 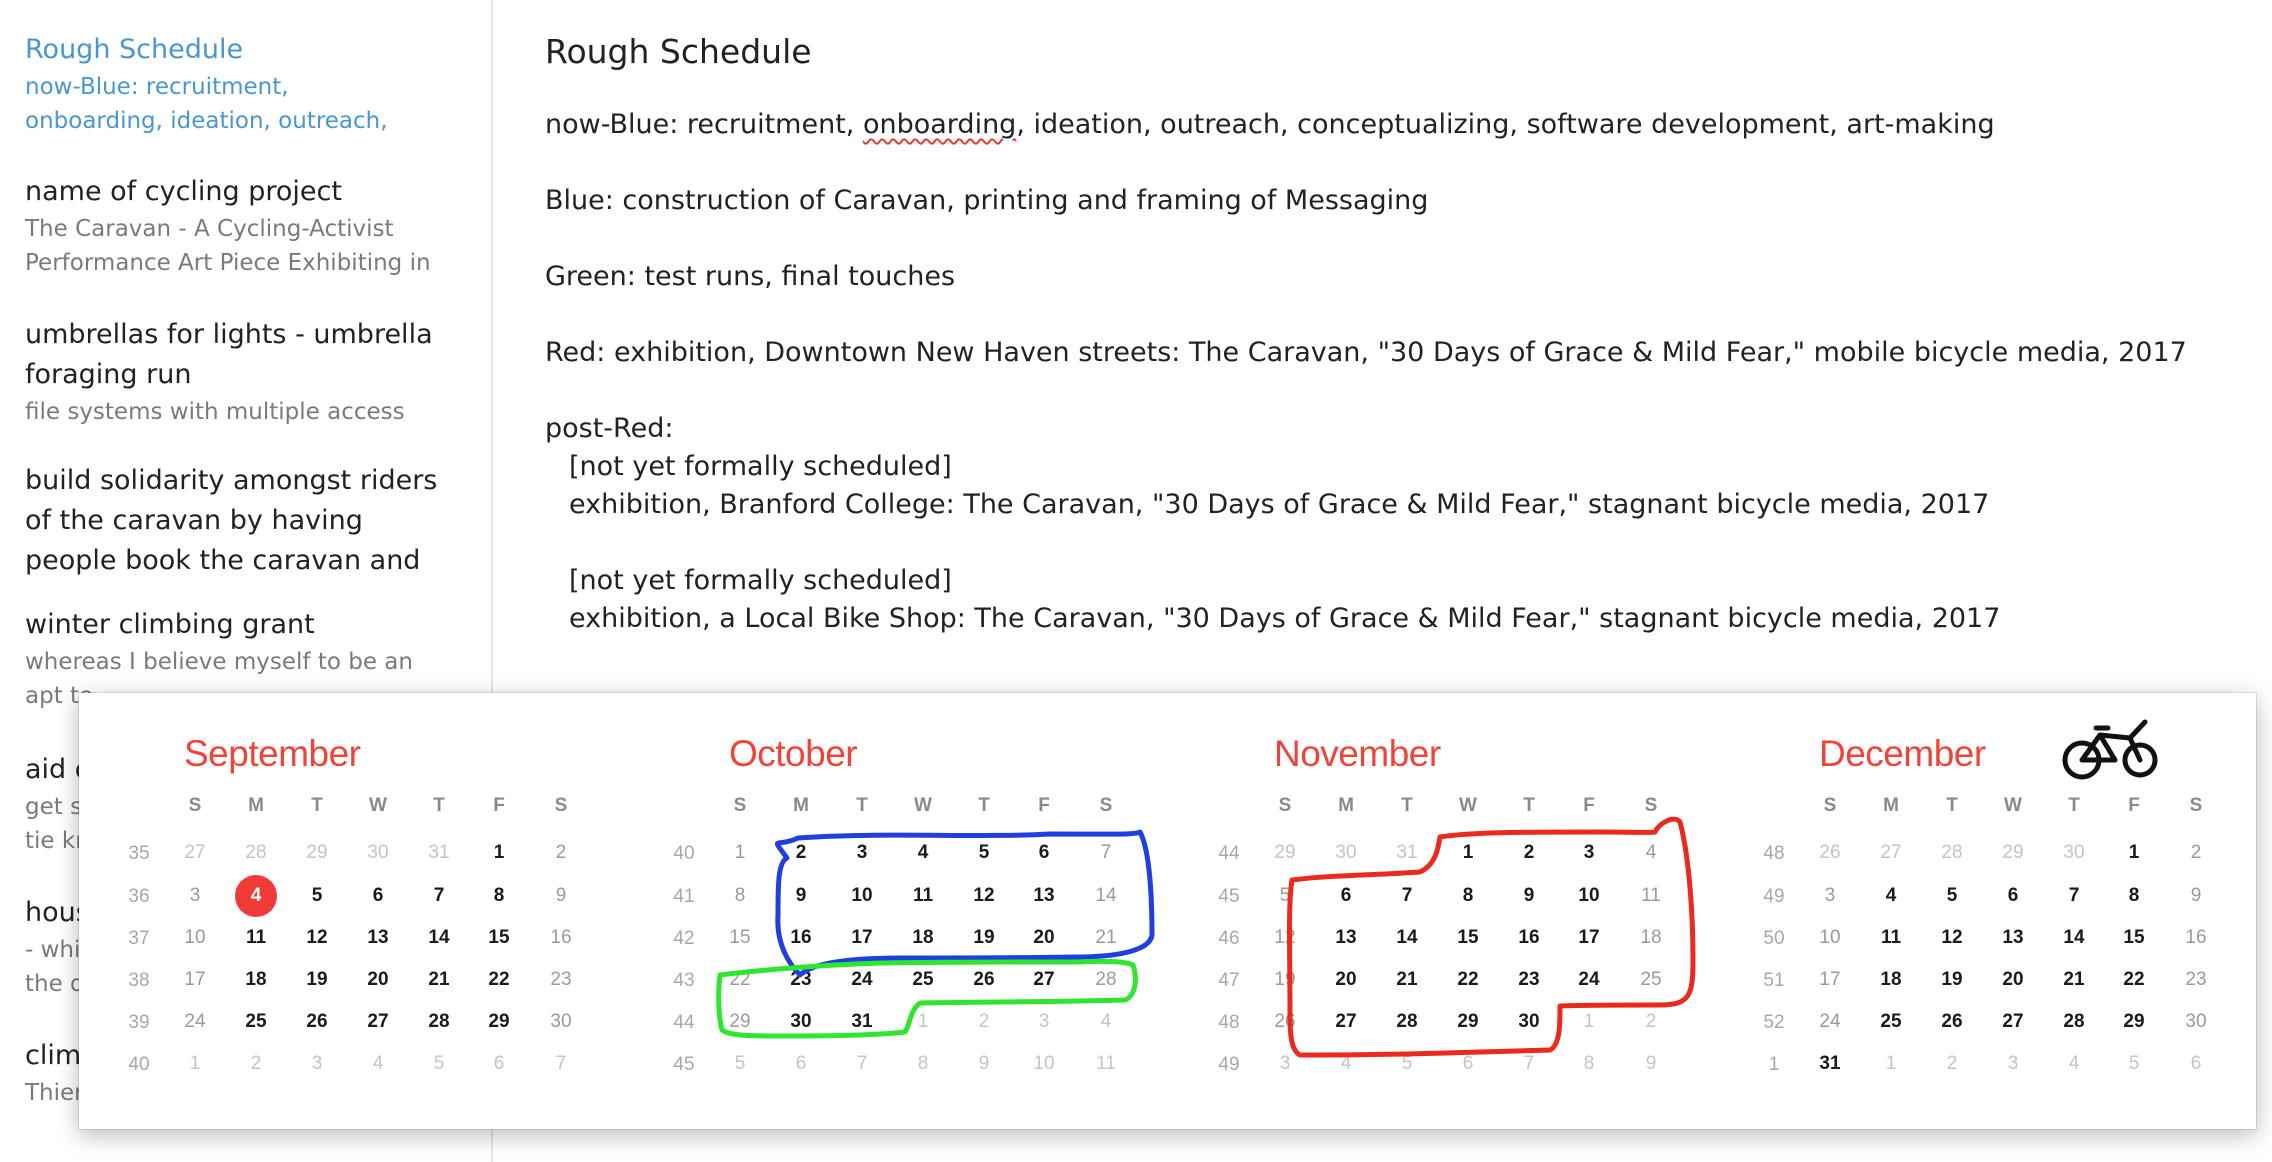 I want to click on today-date-cell: 4, so click(x=256, y=896).